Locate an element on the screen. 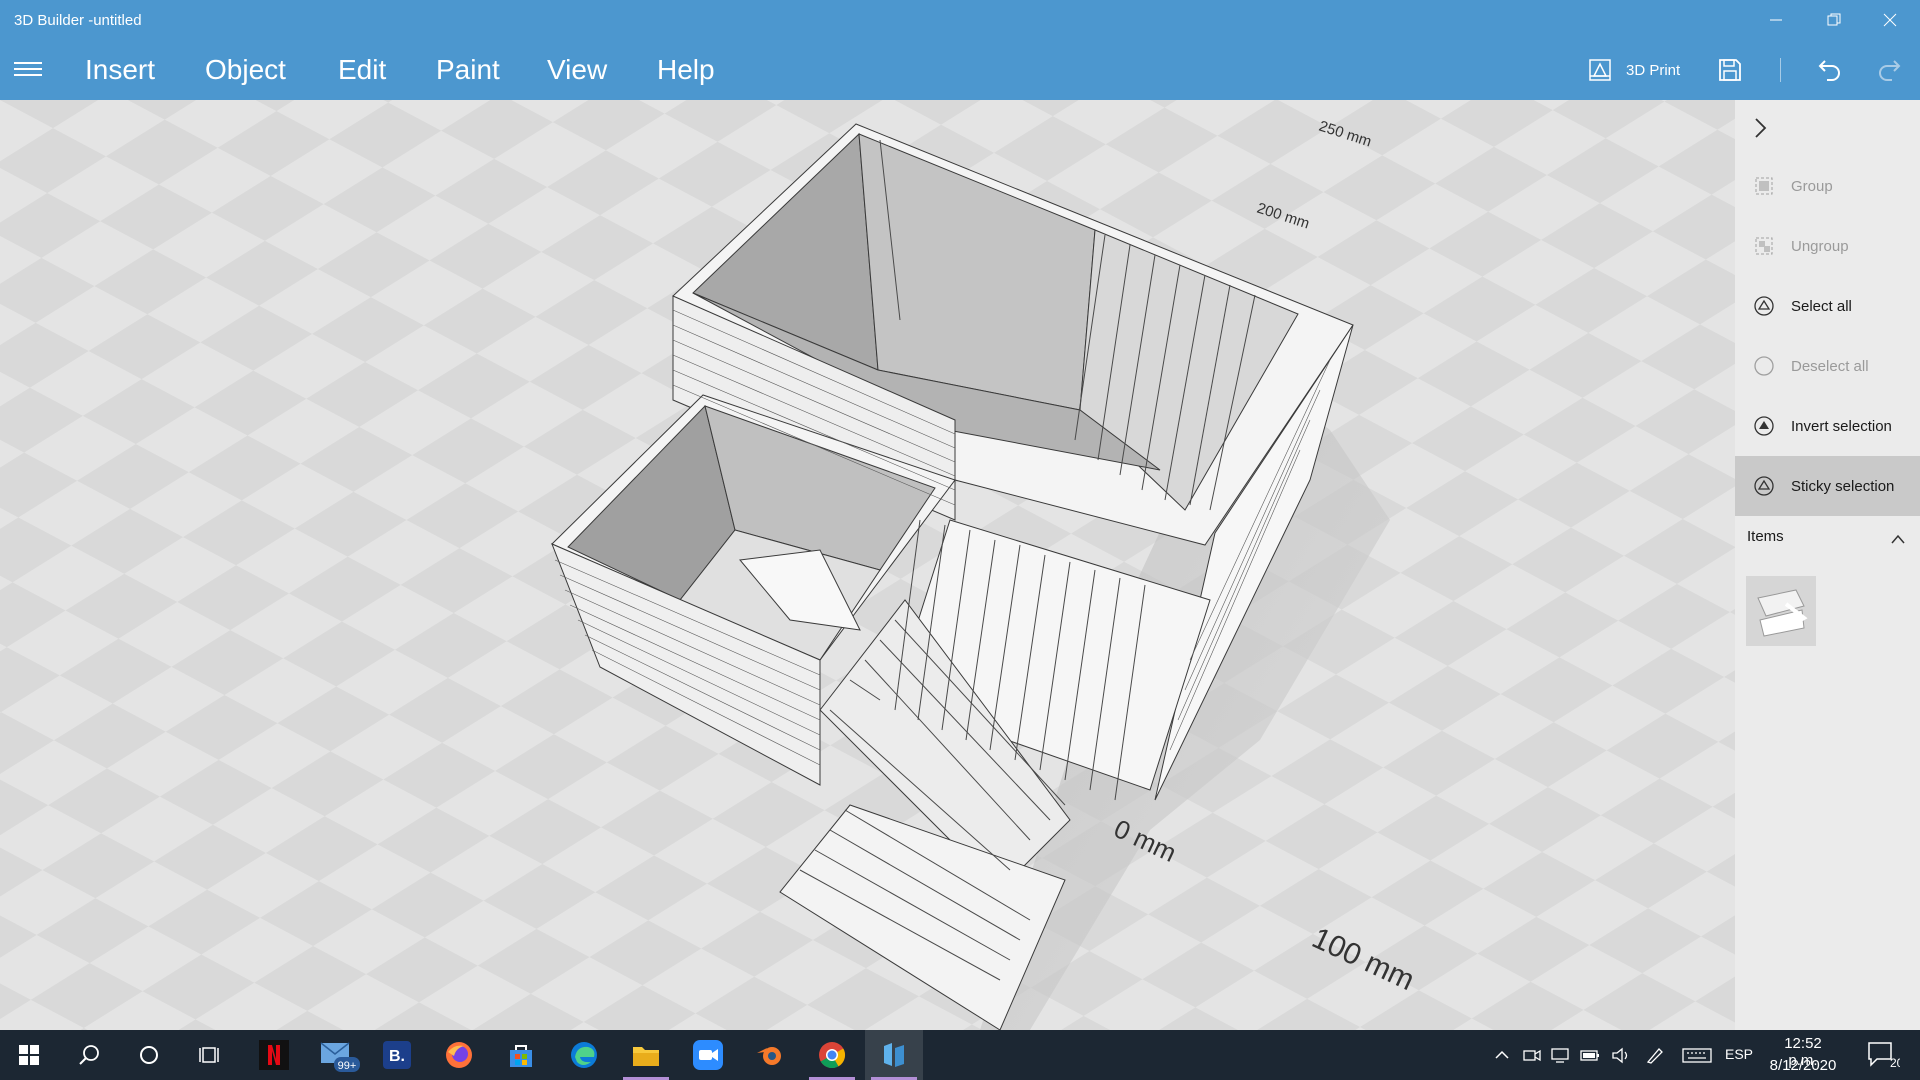 This screenshot has height=1080, width=1920. deselect-all-icon is located at coordinates (1764, 366).